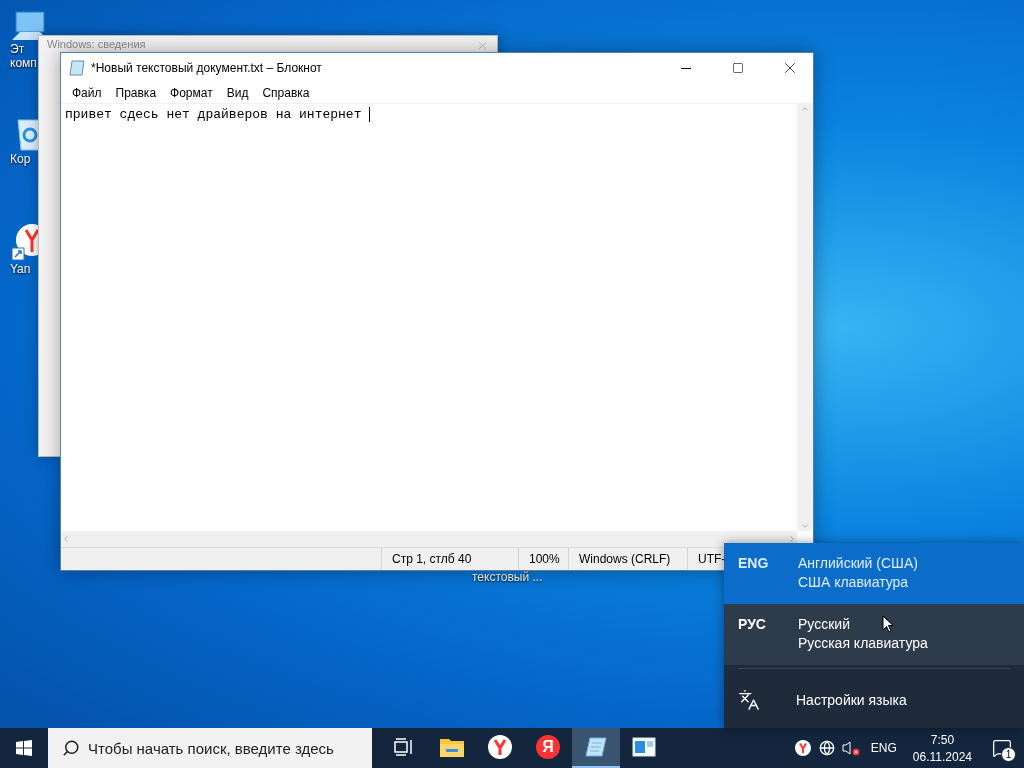 The height and width of the screenshot is (768, 1024). Describe the element at coordinates (370, 114) in the screenshot. I see `text-caret` at that location.